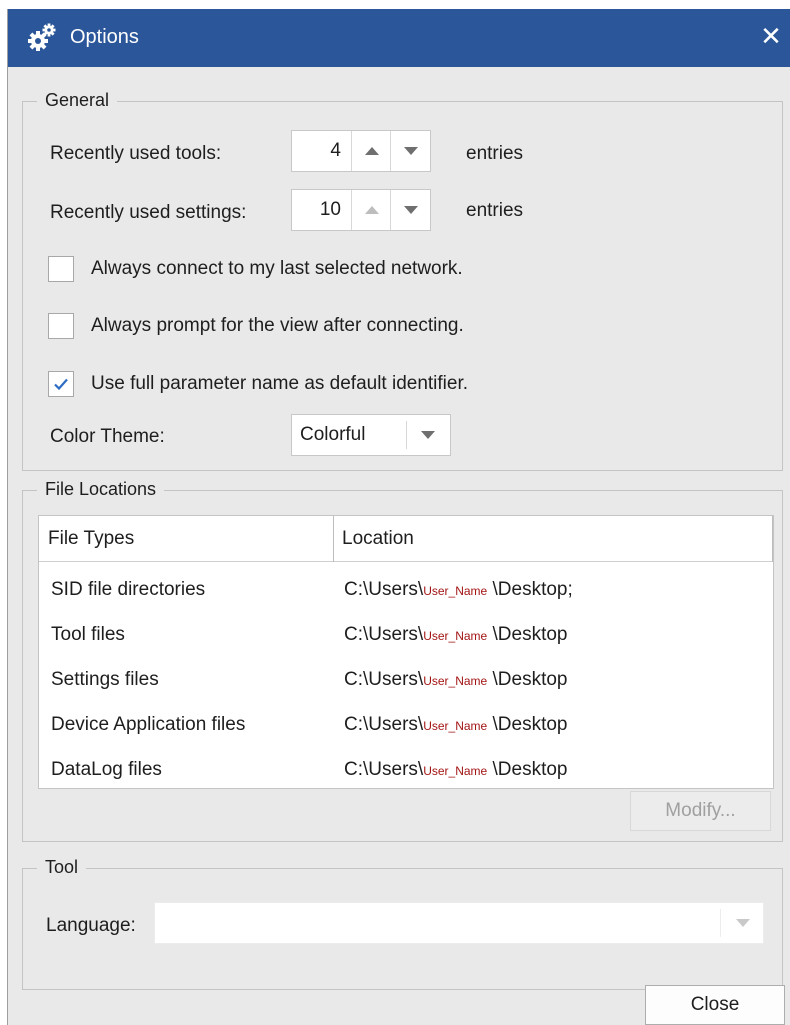 The width and height of the screenshot is (790, 1025). Describe the element at coordinates (104, 37) in the screenshot. I see `window-title: Options` at that location.